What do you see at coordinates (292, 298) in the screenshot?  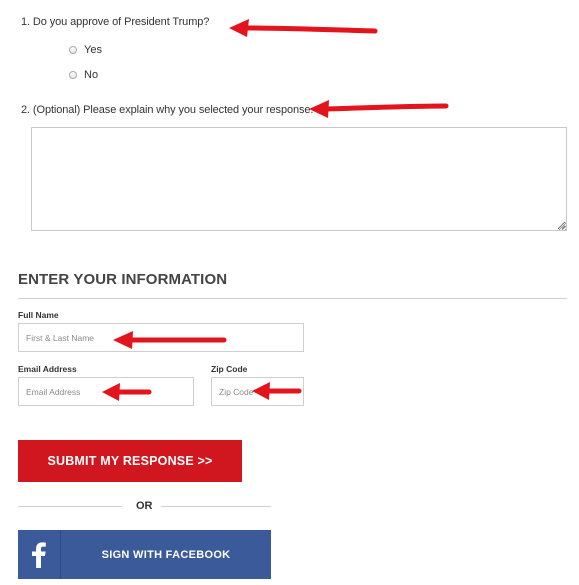 I see `section-divider` at bounding box center [292, 298].